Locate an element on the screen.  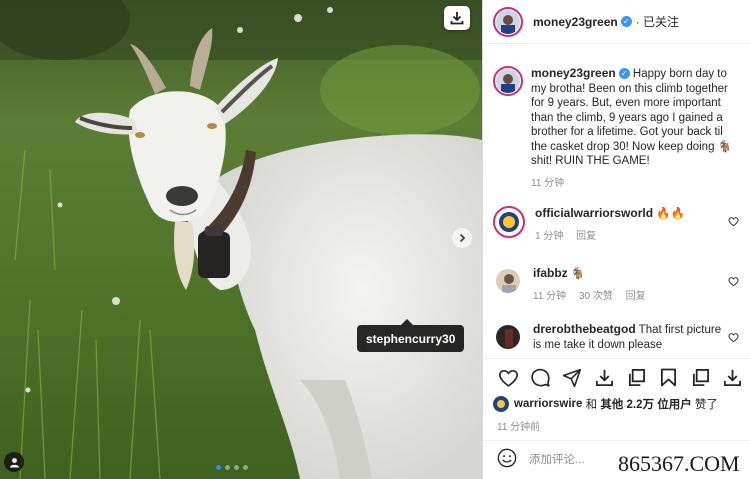
comment-time: 1 分钟 is located at coordinates (549, 236).